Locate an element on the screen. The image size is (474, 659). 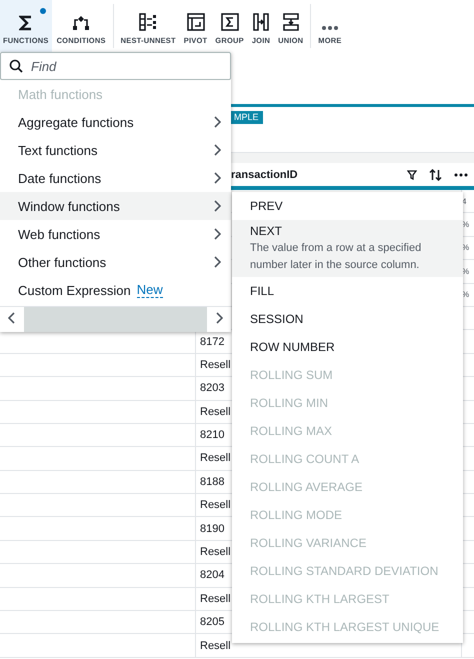
menu-item: ROW NUMBER is located at coordinates (347, 347).